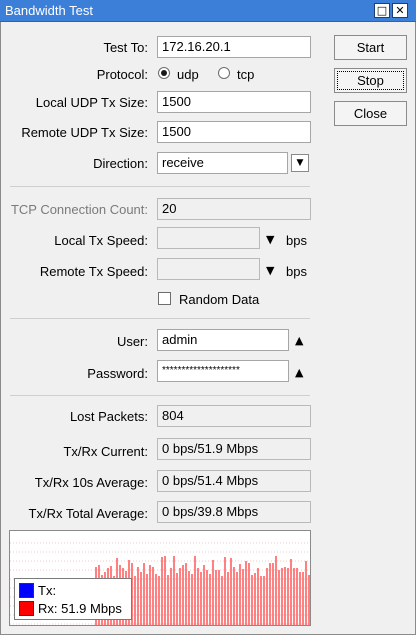 The height and width of the screenshot is (635, 416). I want to click on user-collapse-icon: ▲, so click(299, 341).